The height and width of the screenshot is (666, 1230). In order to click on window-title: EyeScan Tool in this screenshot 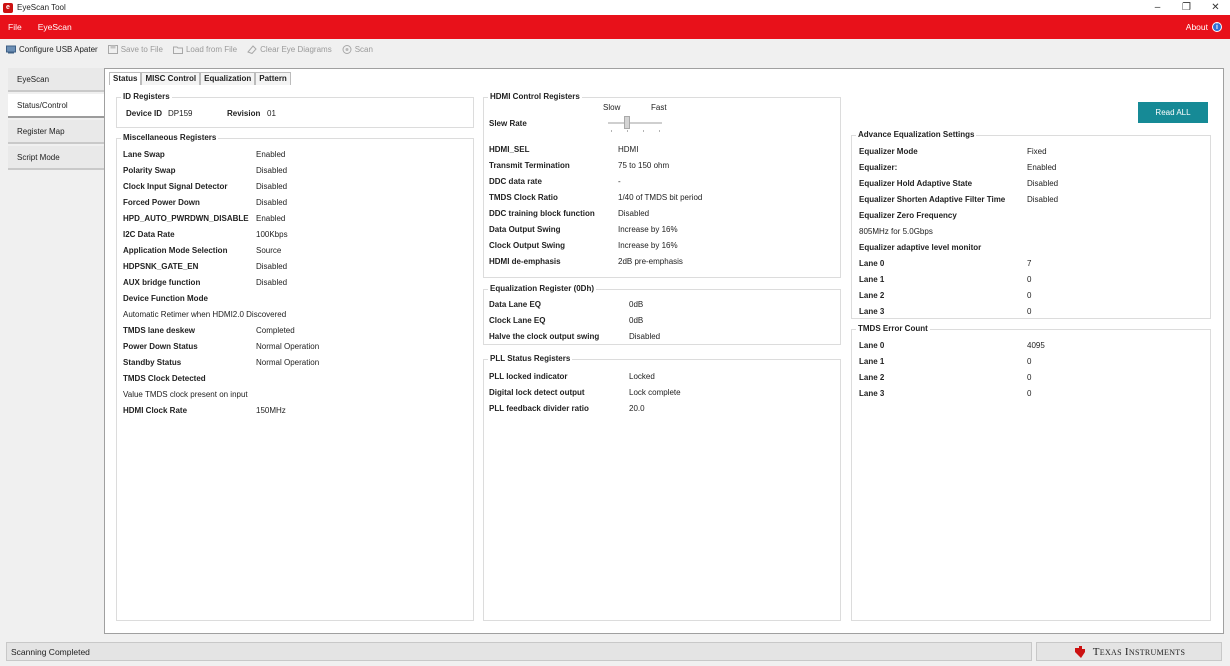, I will do `click(41, 7)`.